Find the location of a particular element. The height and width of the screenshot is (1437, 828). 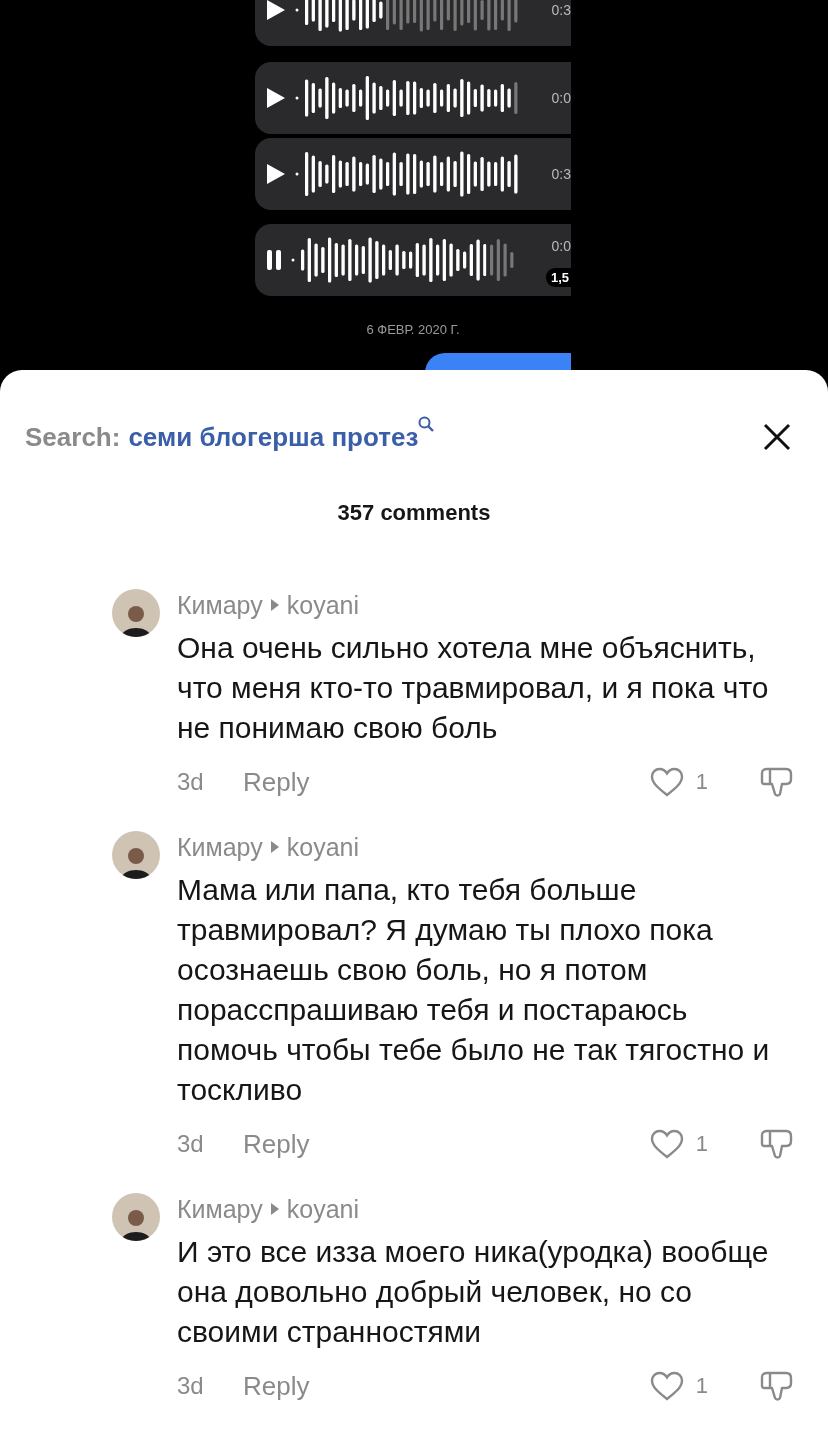

search-icon is located at coordinates (426, 424).